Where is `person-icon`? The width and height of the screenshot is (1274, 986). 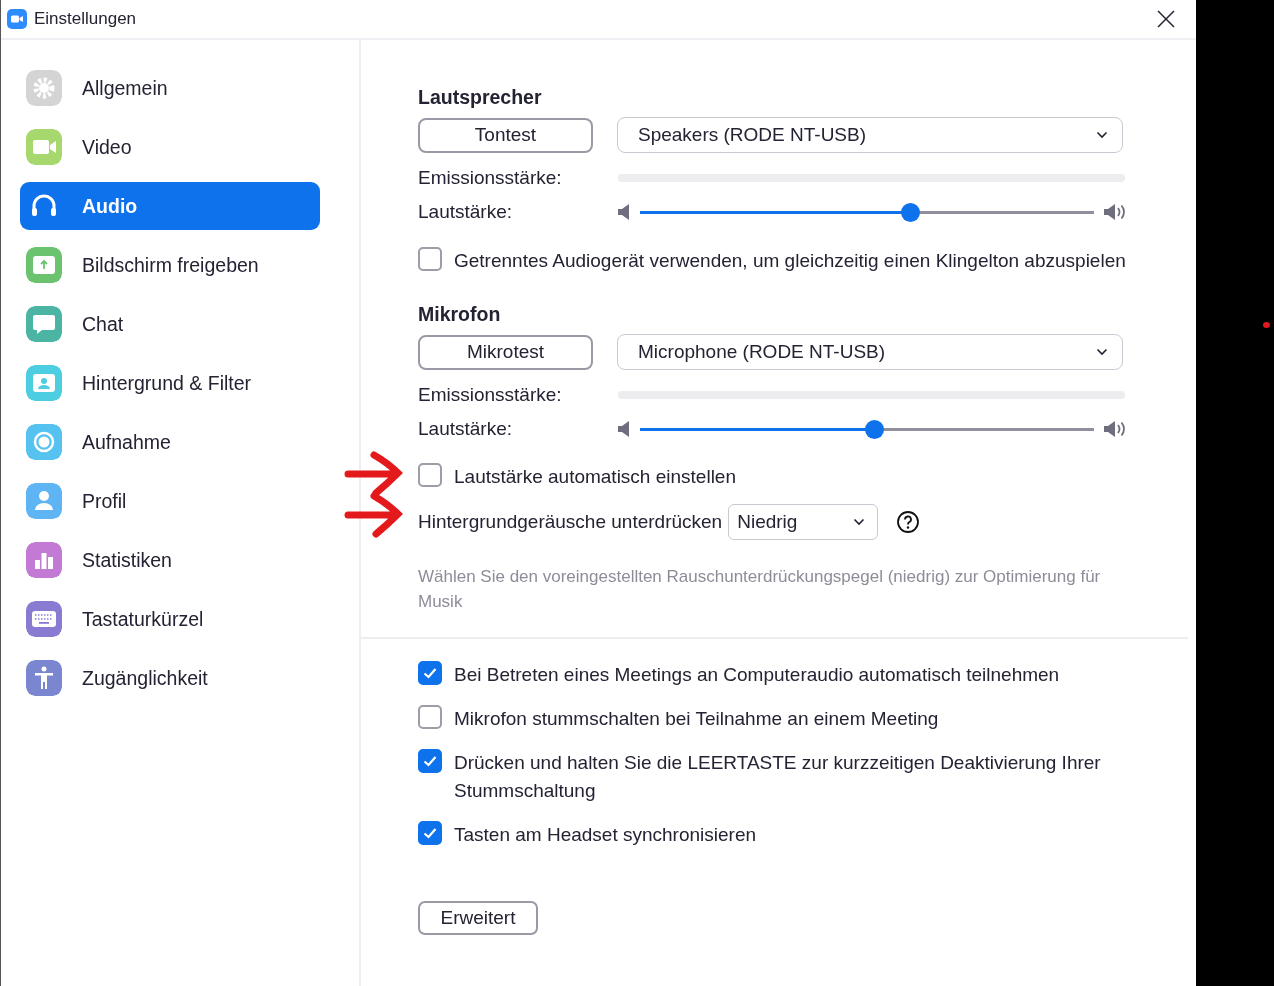 person-icon is located at coordinates (44, 501).